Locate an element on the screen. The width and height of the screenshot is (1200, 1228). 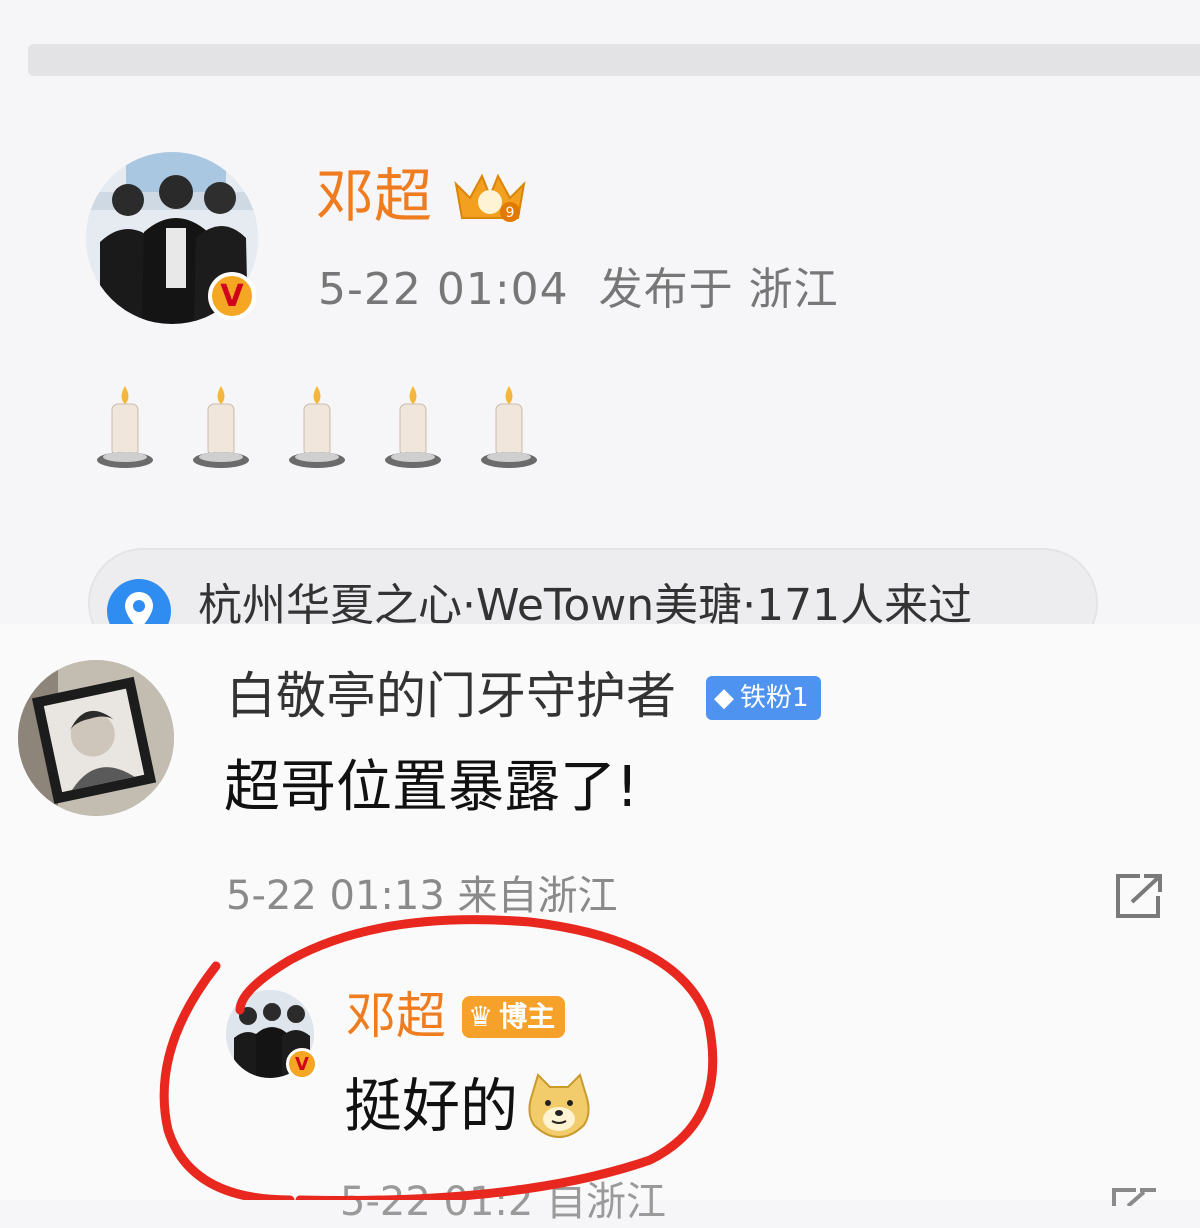
svg-text: 9 is located at coordinates (510, 213).